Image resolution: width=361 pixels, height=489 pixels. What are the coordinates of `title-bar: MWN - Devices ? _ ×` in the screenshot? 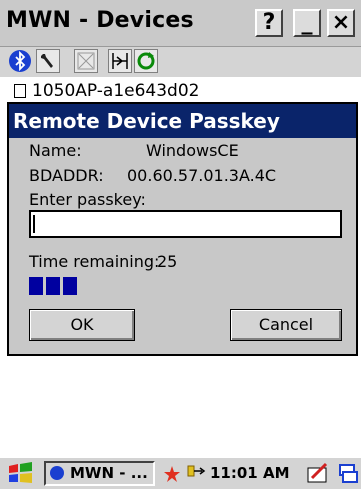 It's located at (180, 23).